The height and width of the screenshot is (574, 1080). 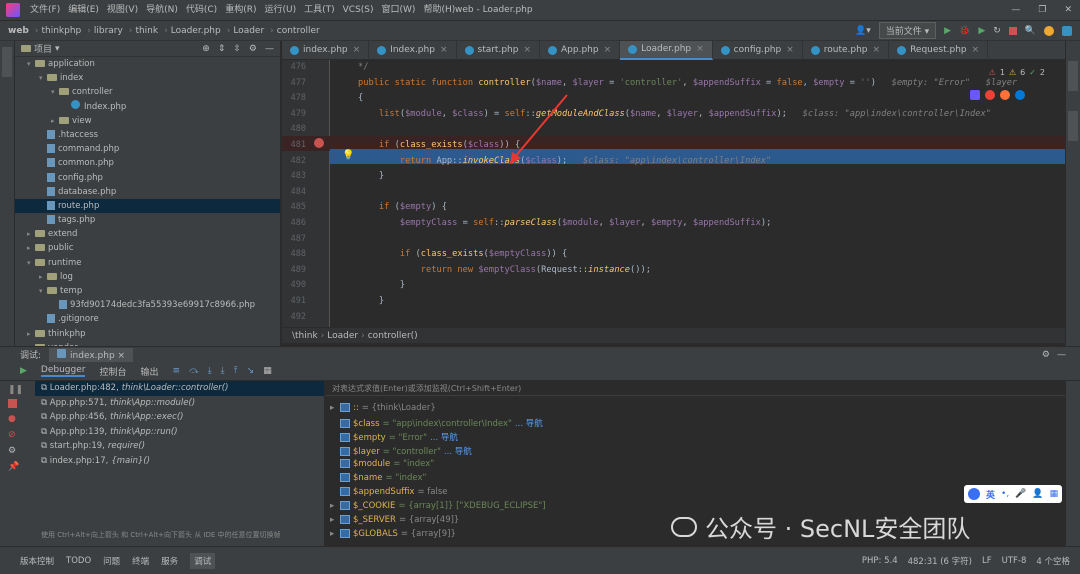 What do you see at coordinates (280, 10) in the screenshot?
I see `menu-item: 运行(U)` at bounding box center [280, 10].